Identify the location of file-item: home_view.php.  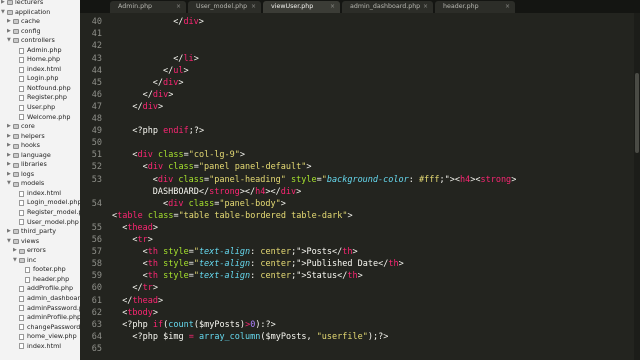
(40, 337).